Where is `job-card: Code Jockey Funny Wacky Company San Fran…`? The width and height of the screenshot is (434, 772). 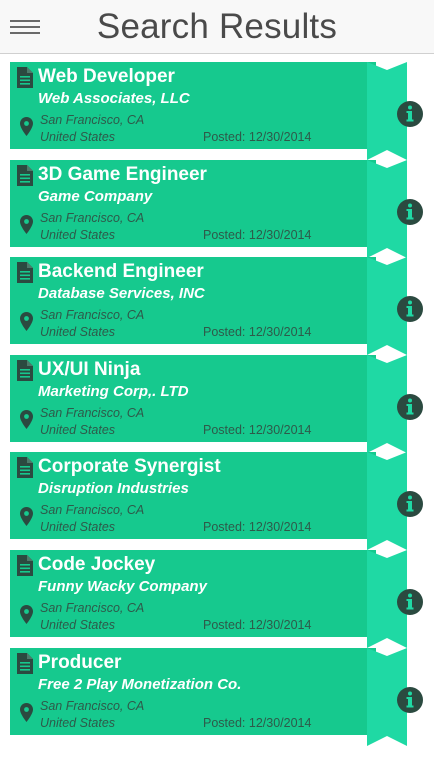
job-card: Code Jockey Funny Wacky Company San Fran… is located at coordinates (216, 598).